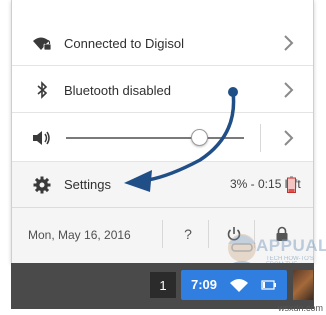  What do you see at coordinates (162, 185) in the screenshot?
I see `settings-row: Settings 3% - 0:15 left` at bounding box center [162, 185].